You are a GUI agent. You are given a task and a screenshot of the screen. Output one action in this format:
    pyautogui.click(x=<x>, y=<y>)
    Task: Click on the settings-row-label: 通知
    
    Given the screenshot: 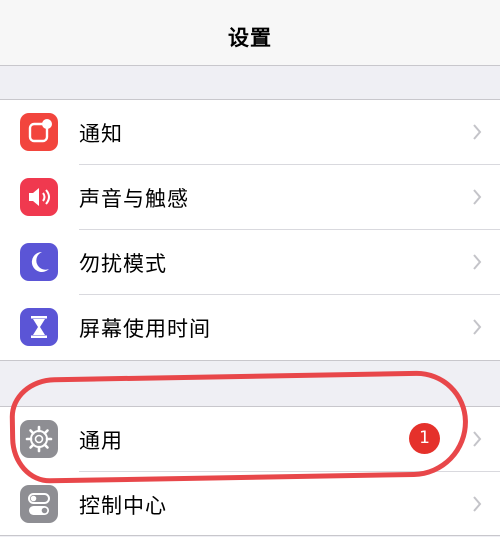 What is the action you would take?
    pyautogui.click(x=101, y=134)
    